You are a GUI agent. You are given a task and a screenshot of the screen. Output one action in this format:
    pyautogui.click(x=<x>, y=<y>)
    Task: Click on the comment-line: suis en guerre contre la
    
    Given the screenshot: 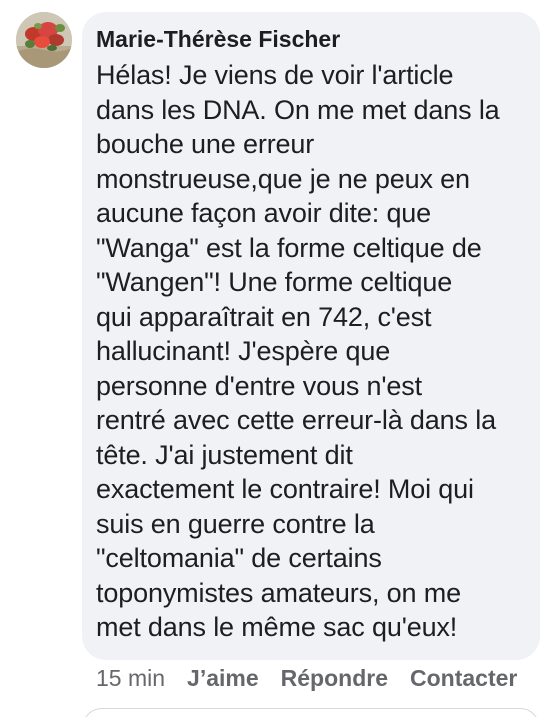 What is the action you would take?
    pyautogui.click(x=235, y=523)
    